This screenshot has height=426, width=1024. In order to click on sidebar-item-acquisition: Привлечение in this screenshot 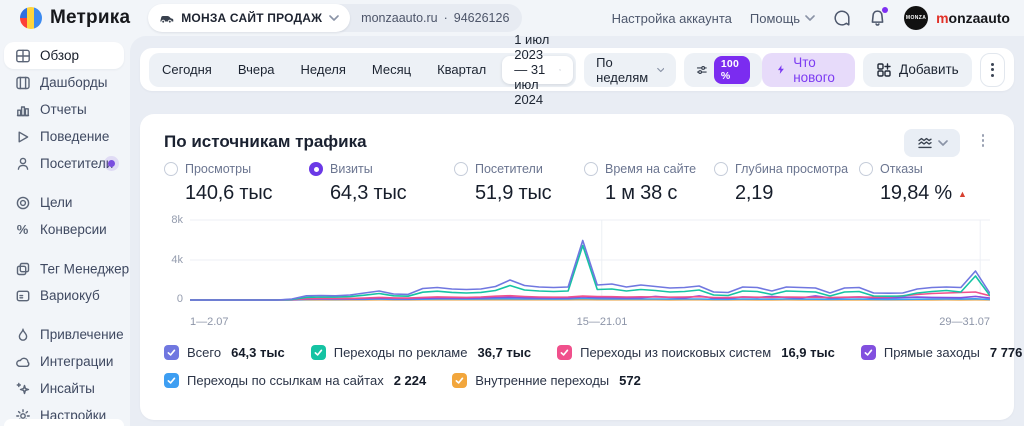, I will do `click(64, 334)`.